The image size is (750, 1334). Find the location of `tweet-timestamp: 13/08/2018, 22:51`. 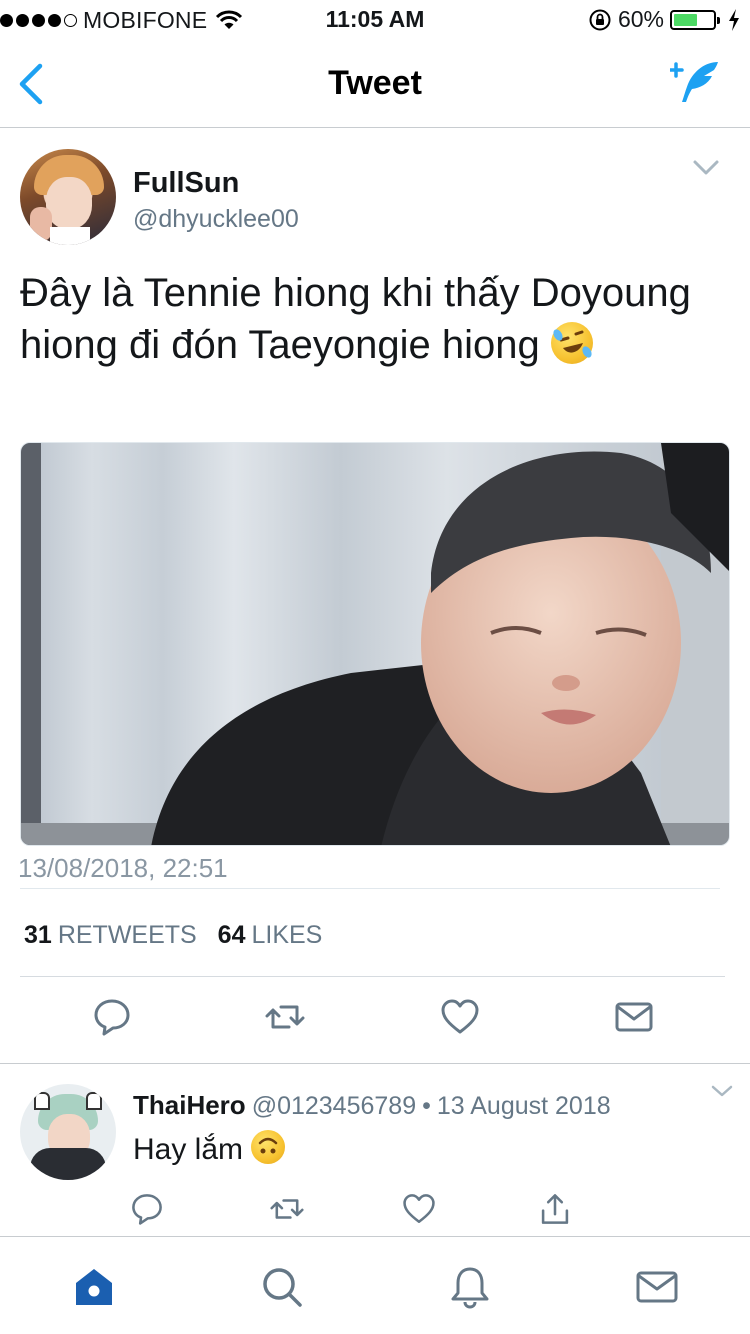

tweet-timestamp: 13/08/2018, 22:51 is located at coordinates (123, 868).